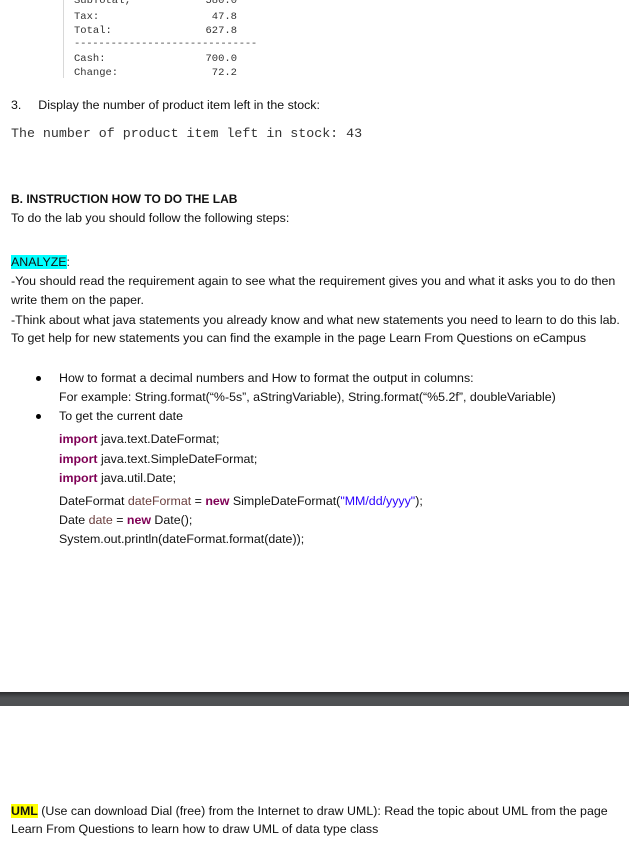  I want to click on receipt-row-subtotal: SubTotal; 580.0, so click(174, 4).